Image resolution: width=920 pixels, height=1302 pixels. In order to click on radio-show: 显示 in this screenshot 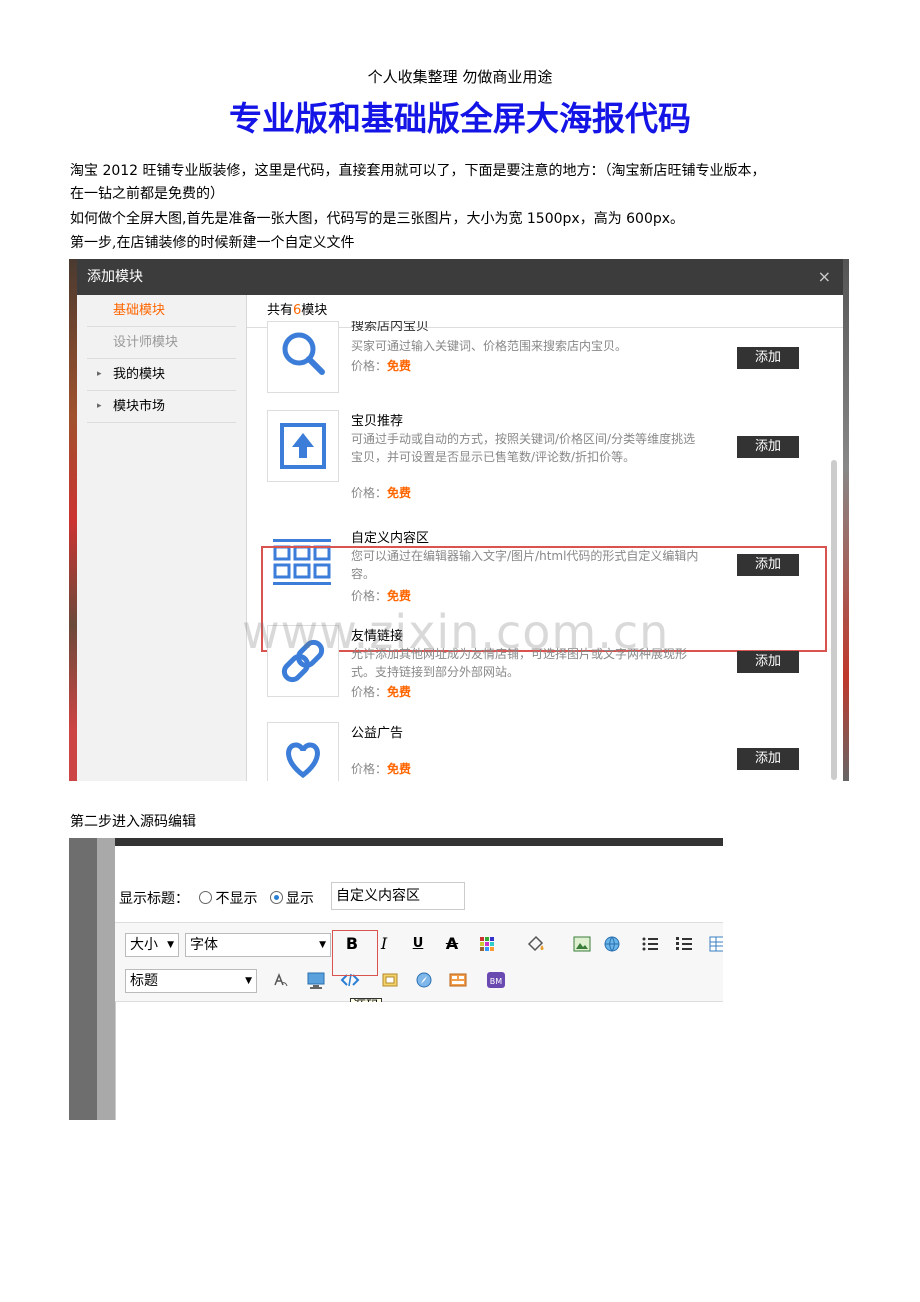, I will do `click(291, 899)`.